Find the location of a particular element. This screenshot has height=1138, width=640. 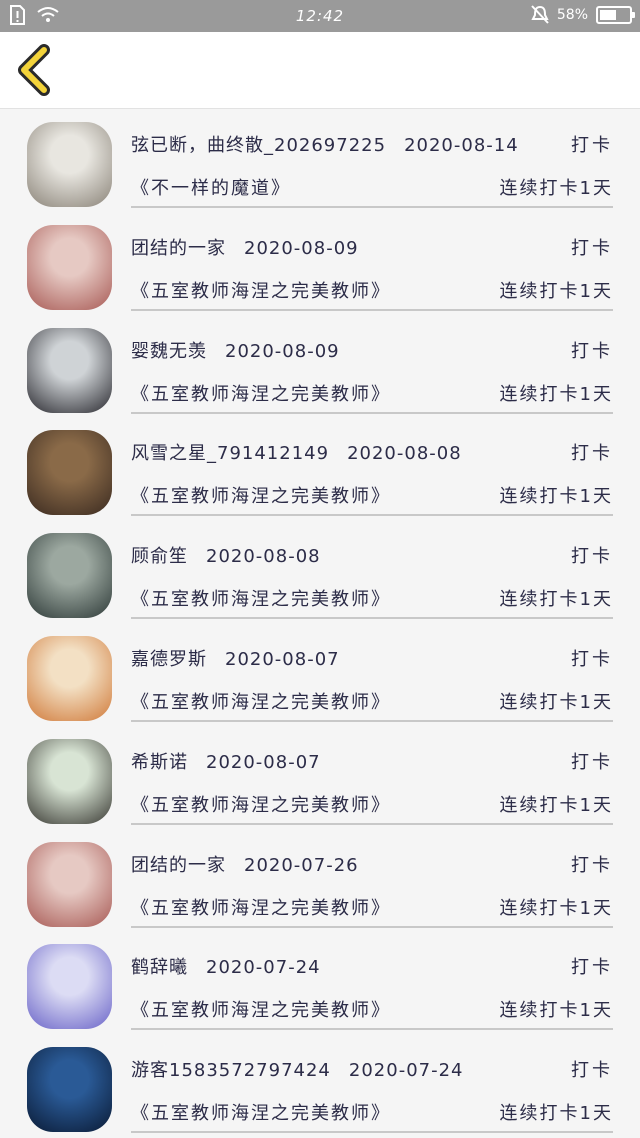

book-title: 《不一样的魔道》 is located at coordinates (211, 187).